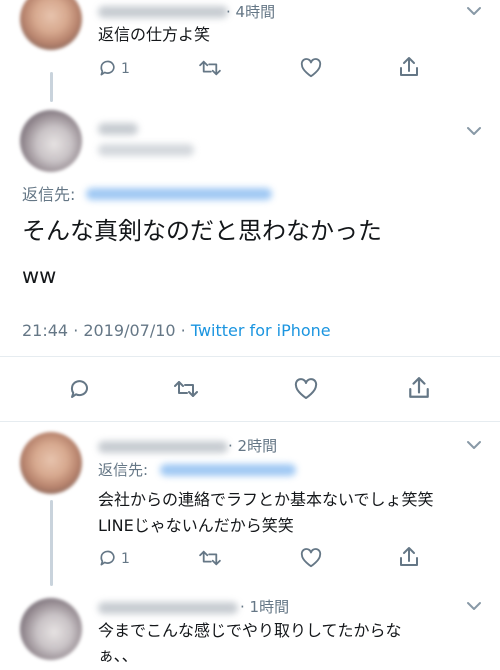 Image resolution: width=500 pixels, height=670 pixels. What do you see at coordinates (154, 34) in the screenshot?
I see `tweet-text: 返信の仕方よ笑` at bounding box center [154, 34].